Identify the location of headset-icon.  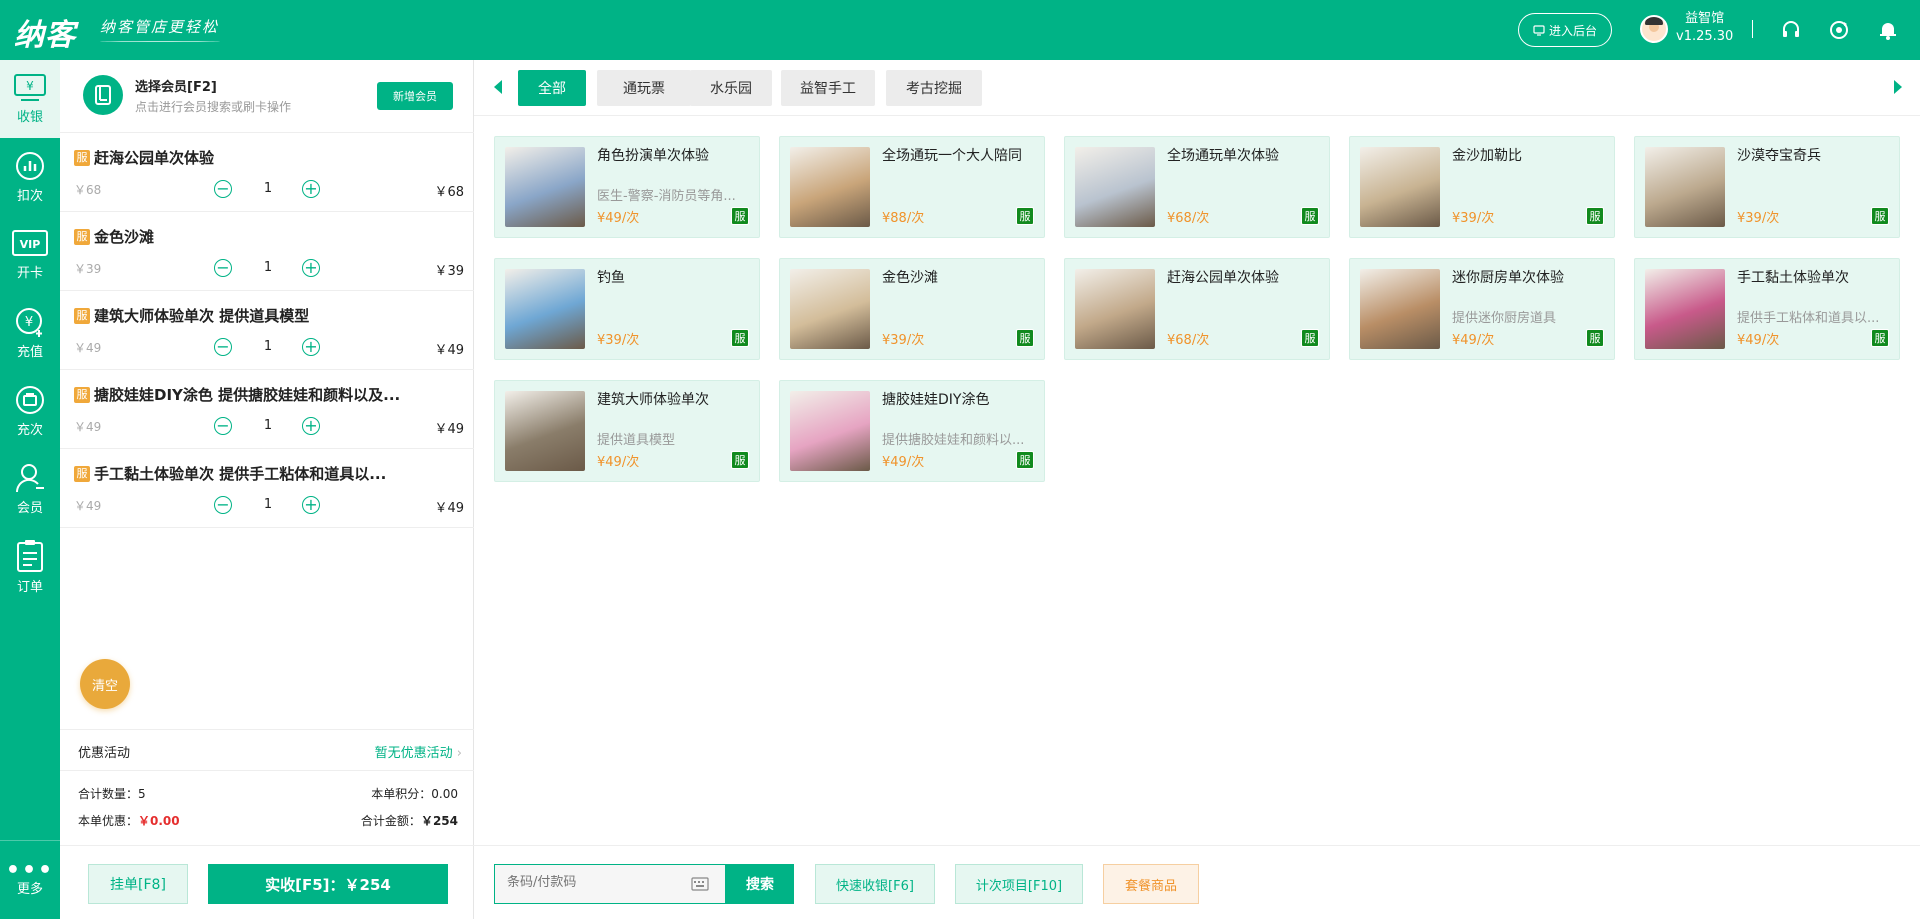
(1791, 30).